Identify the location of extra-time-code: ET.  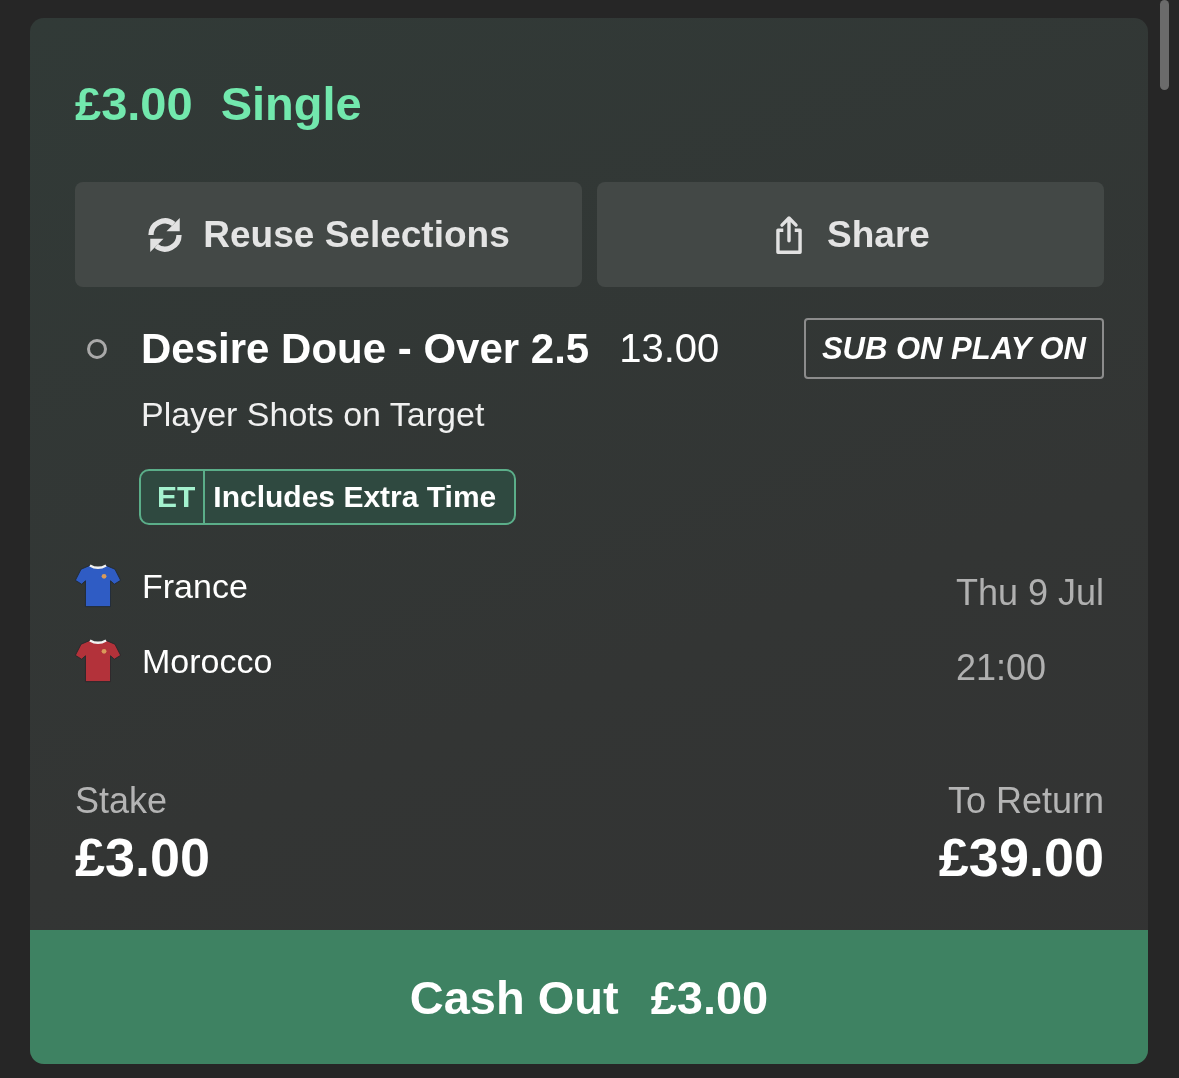
(173, 497).